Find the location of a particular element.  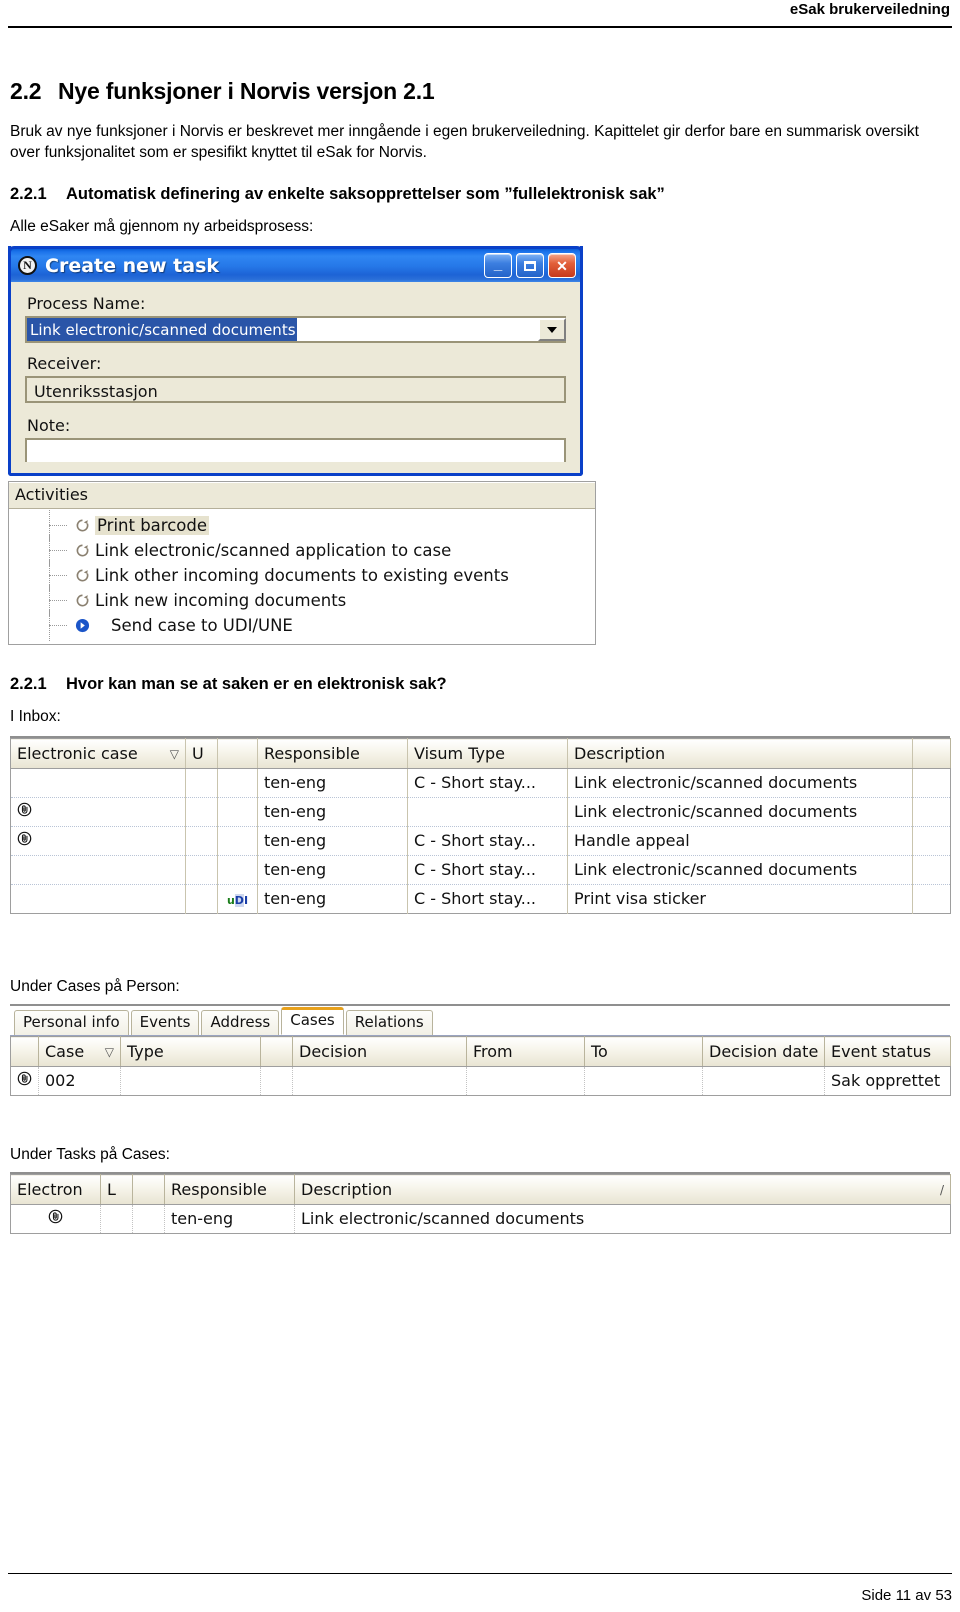

maximize-icon is located at coordinates (530, 265).